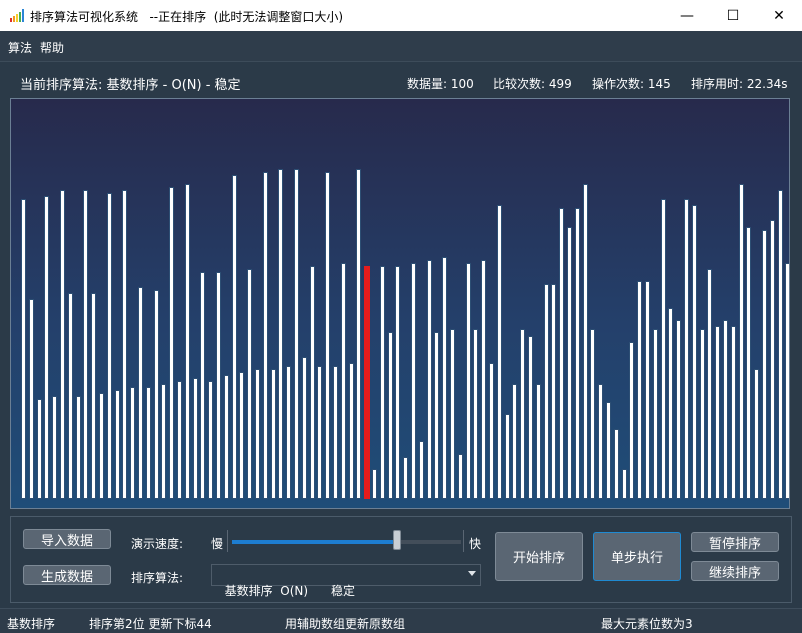 The width and height of the screenshot is (802, 633). I want to click on minimize-button: —, so click(687, 15).